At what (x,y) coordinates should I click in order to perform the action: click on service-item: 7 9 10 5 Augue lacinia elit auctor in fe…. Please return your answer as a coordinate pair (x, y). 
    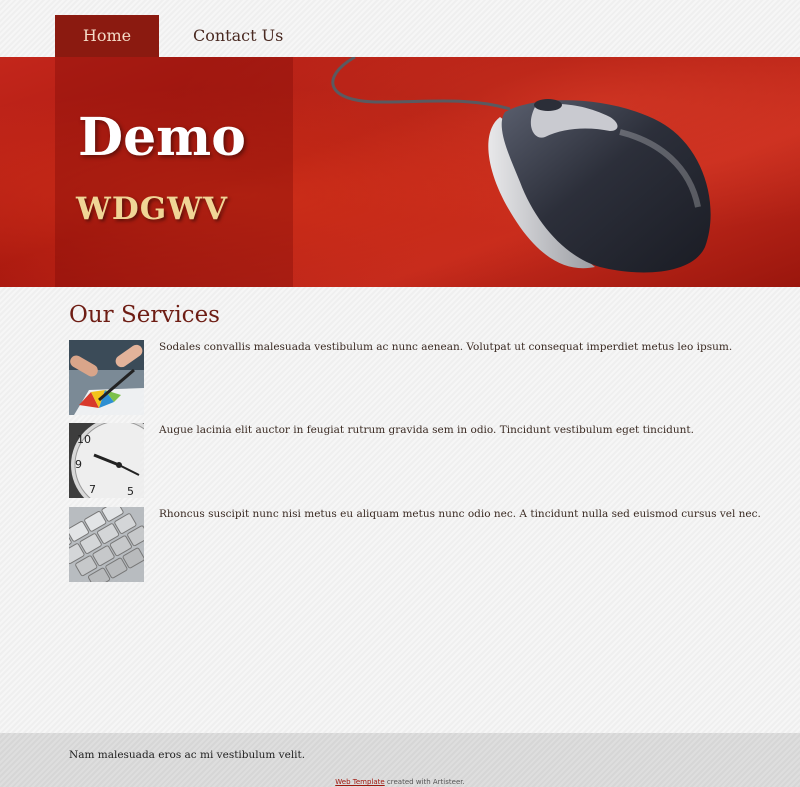
    Looking at the image, I should click on (419, 460).